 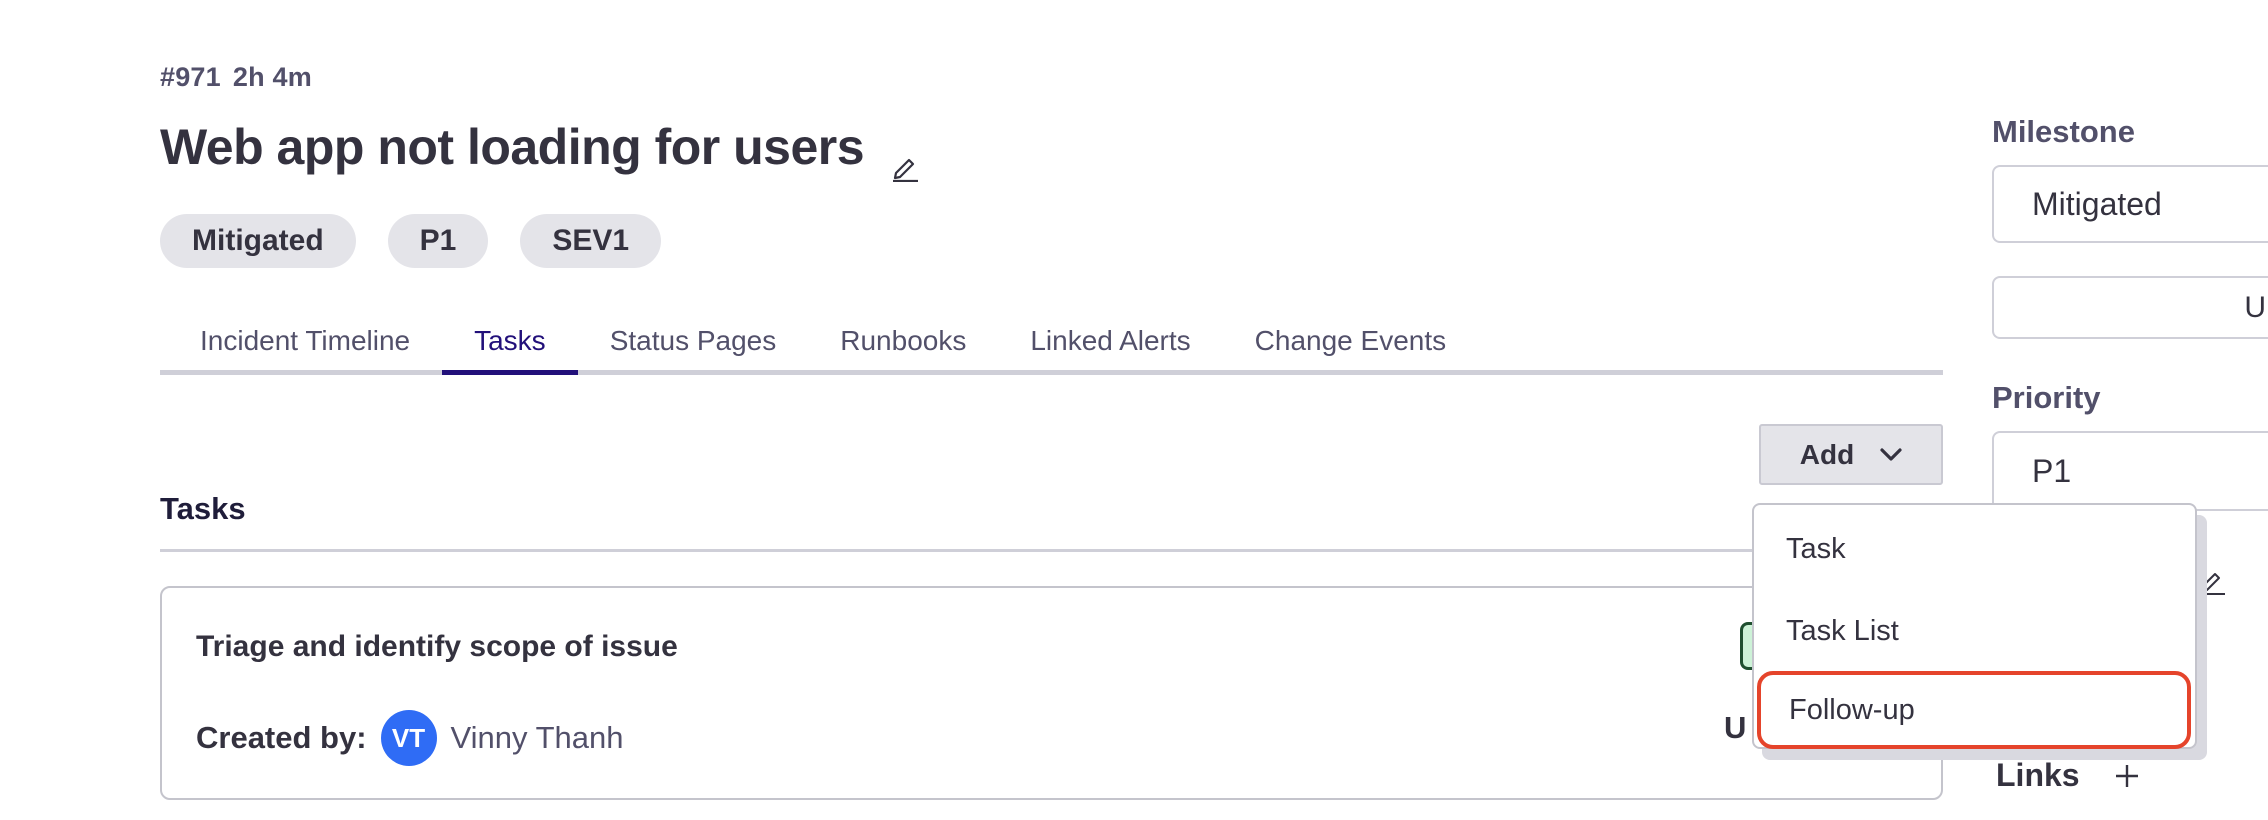 I want to click on section-divider, so click(x=960, y=550).